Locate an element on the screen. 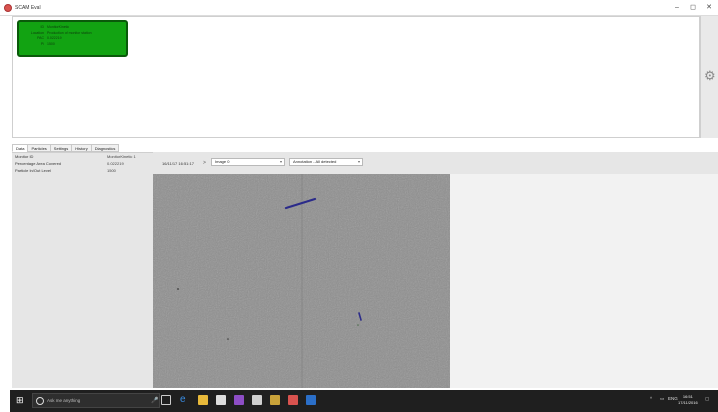 The image size is (718, 412). task-view-icon is located at coordinates (166, 400).